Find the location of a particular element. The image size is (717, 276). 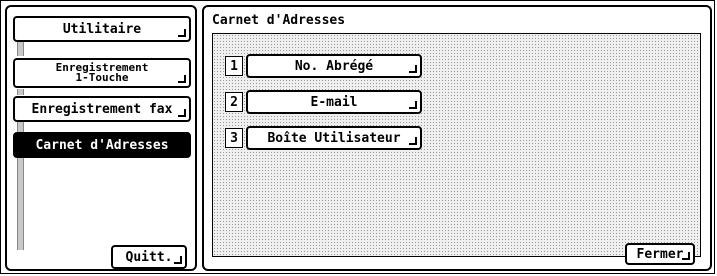

email-label: E-mail is located at coordinates (334, 102).